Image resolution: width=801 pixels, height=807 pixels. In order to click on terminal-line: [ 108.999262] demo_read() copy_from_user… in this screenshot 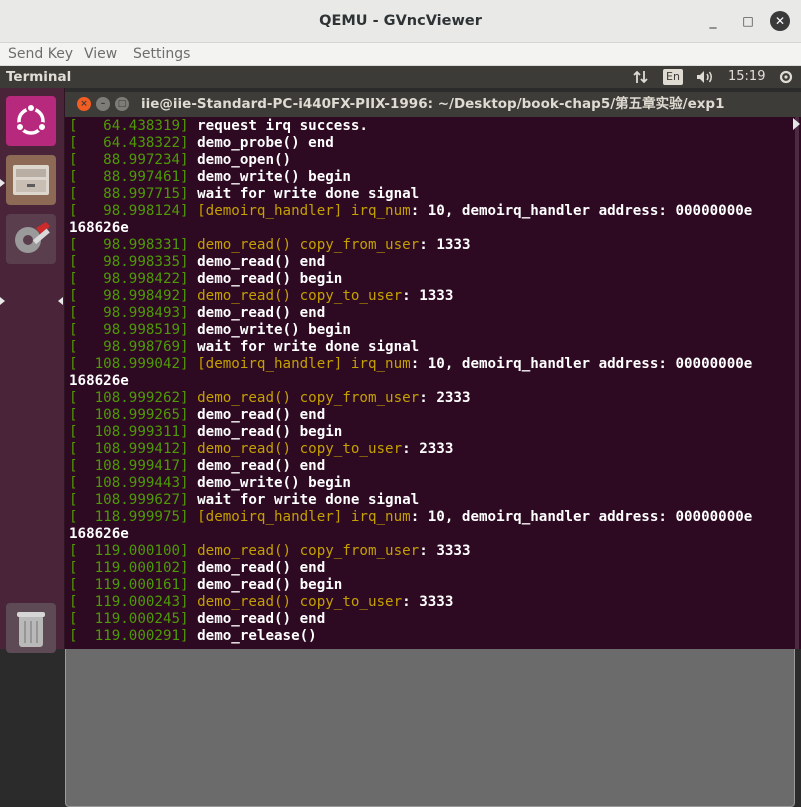, I will do `click(269, 398)`.